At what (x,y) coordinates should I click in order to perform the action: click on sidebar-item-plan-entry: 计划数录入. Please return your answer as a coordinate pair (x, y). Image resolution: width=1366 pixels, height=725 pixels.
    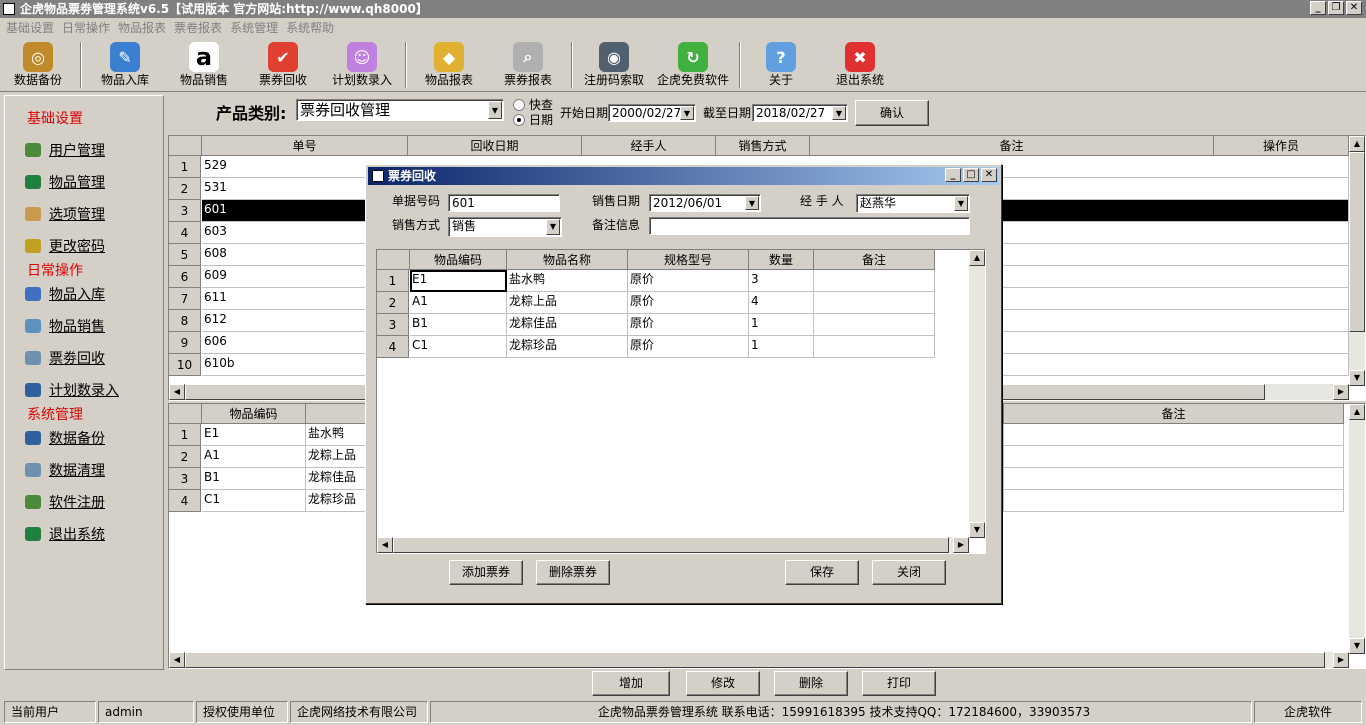
    Looking at the image, I should click on (72, 390).